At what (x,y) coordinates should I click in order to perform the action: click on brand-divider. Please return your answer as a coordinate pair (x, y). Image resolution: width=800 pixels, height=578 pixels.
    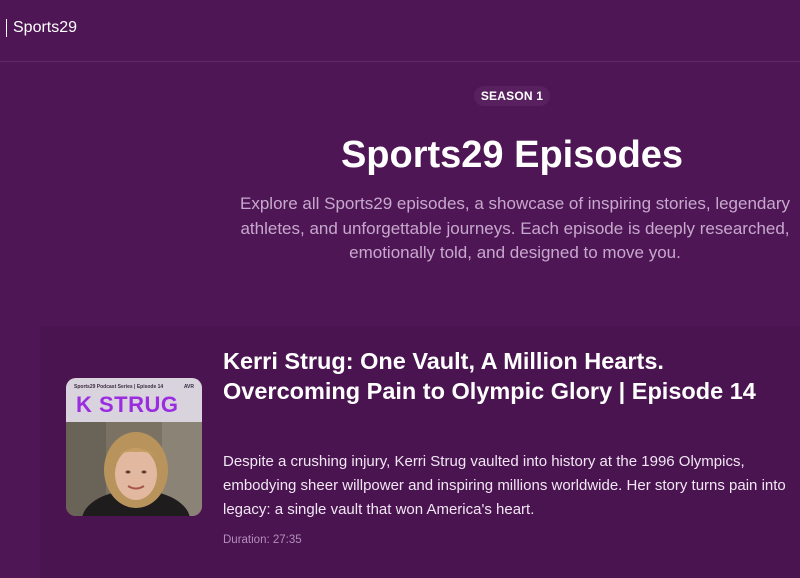
    Looking at the image, I should click on (6, 28).